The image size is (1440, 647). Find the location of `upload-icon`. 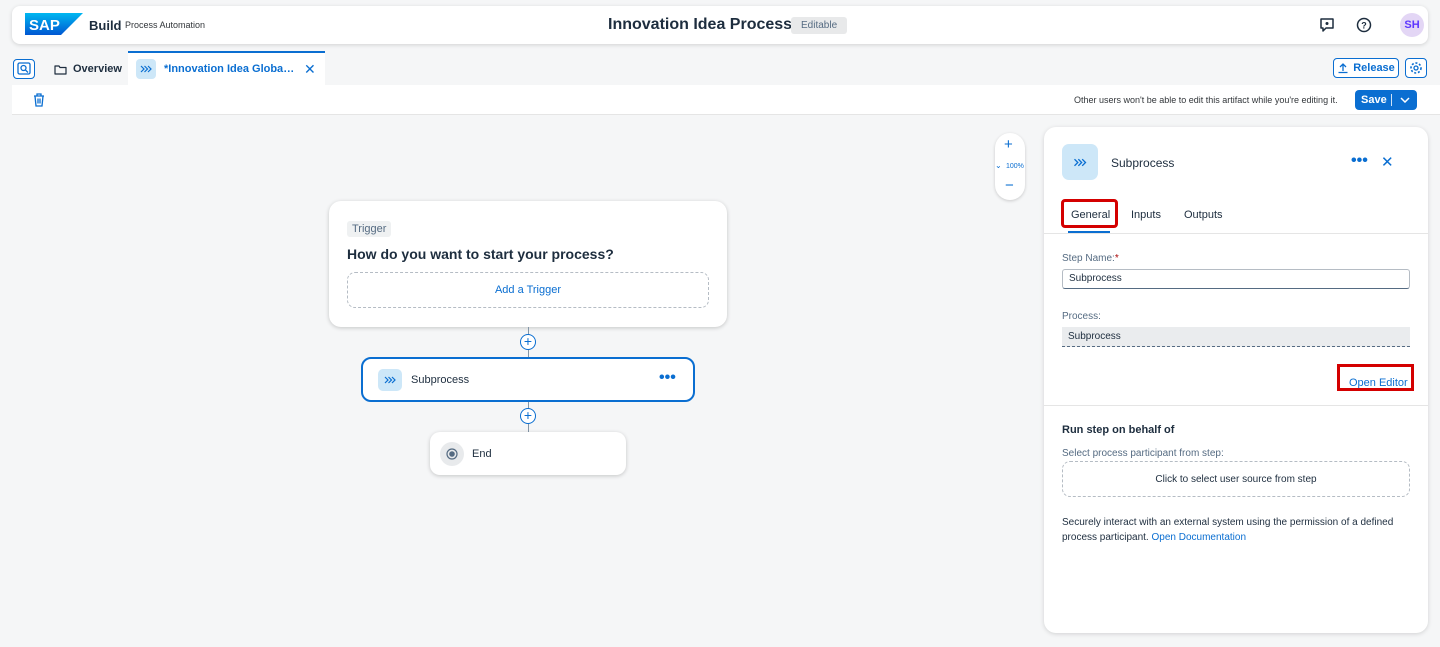

upload-icon is located at coordinates (1343, 68).